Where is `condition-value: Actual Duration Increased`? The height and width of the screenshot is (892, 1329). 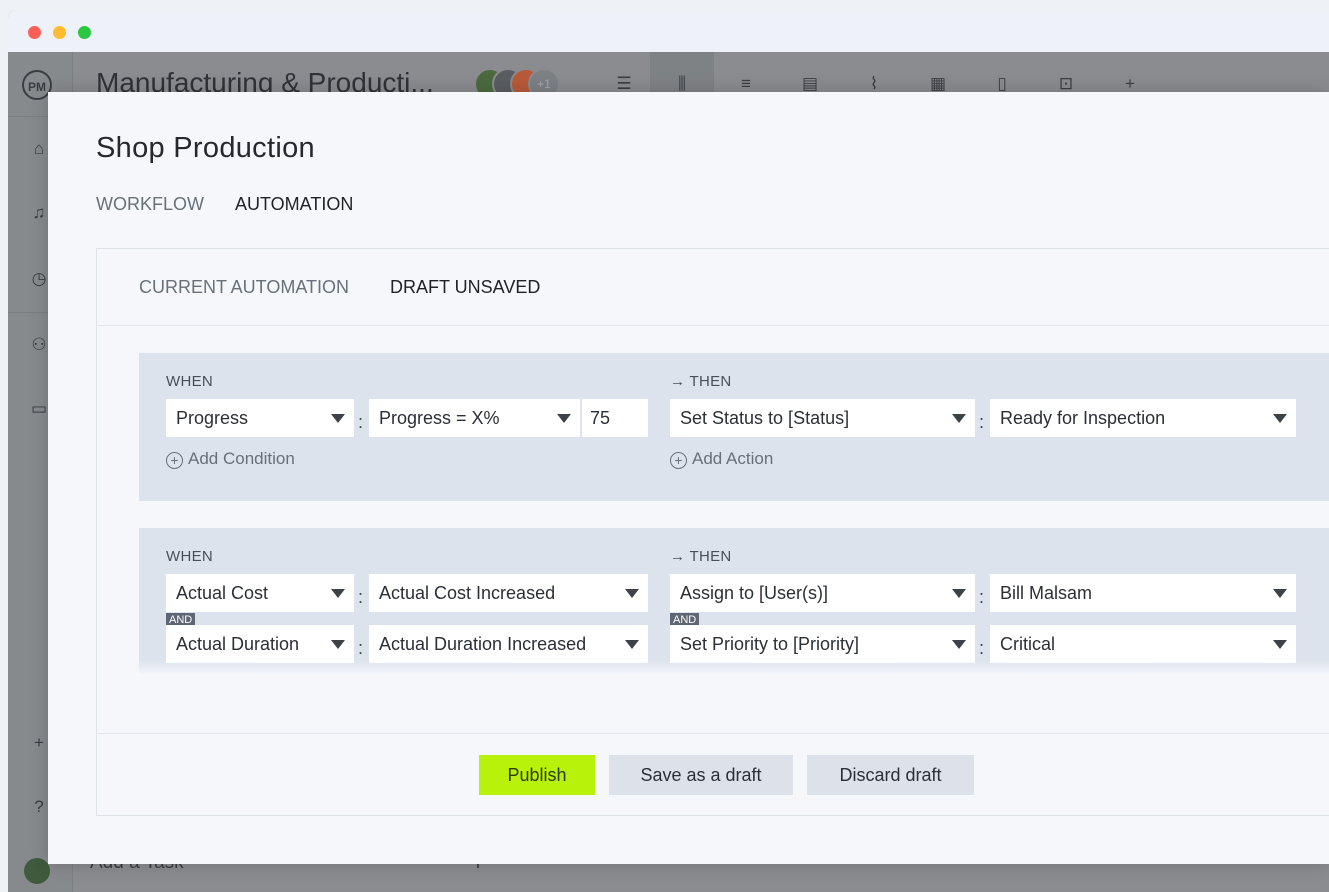
condition-value: Actual Duration Increased is located at coordinates (483, 644).